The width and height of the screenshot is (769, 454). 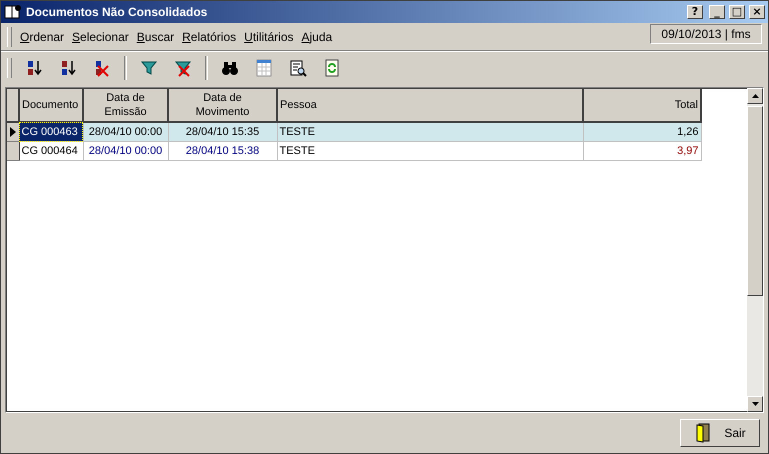 What do you see at coordinates (720, 433) in the screenshot?
I see `exit-button: Sair` at bounding box center [720, 433].